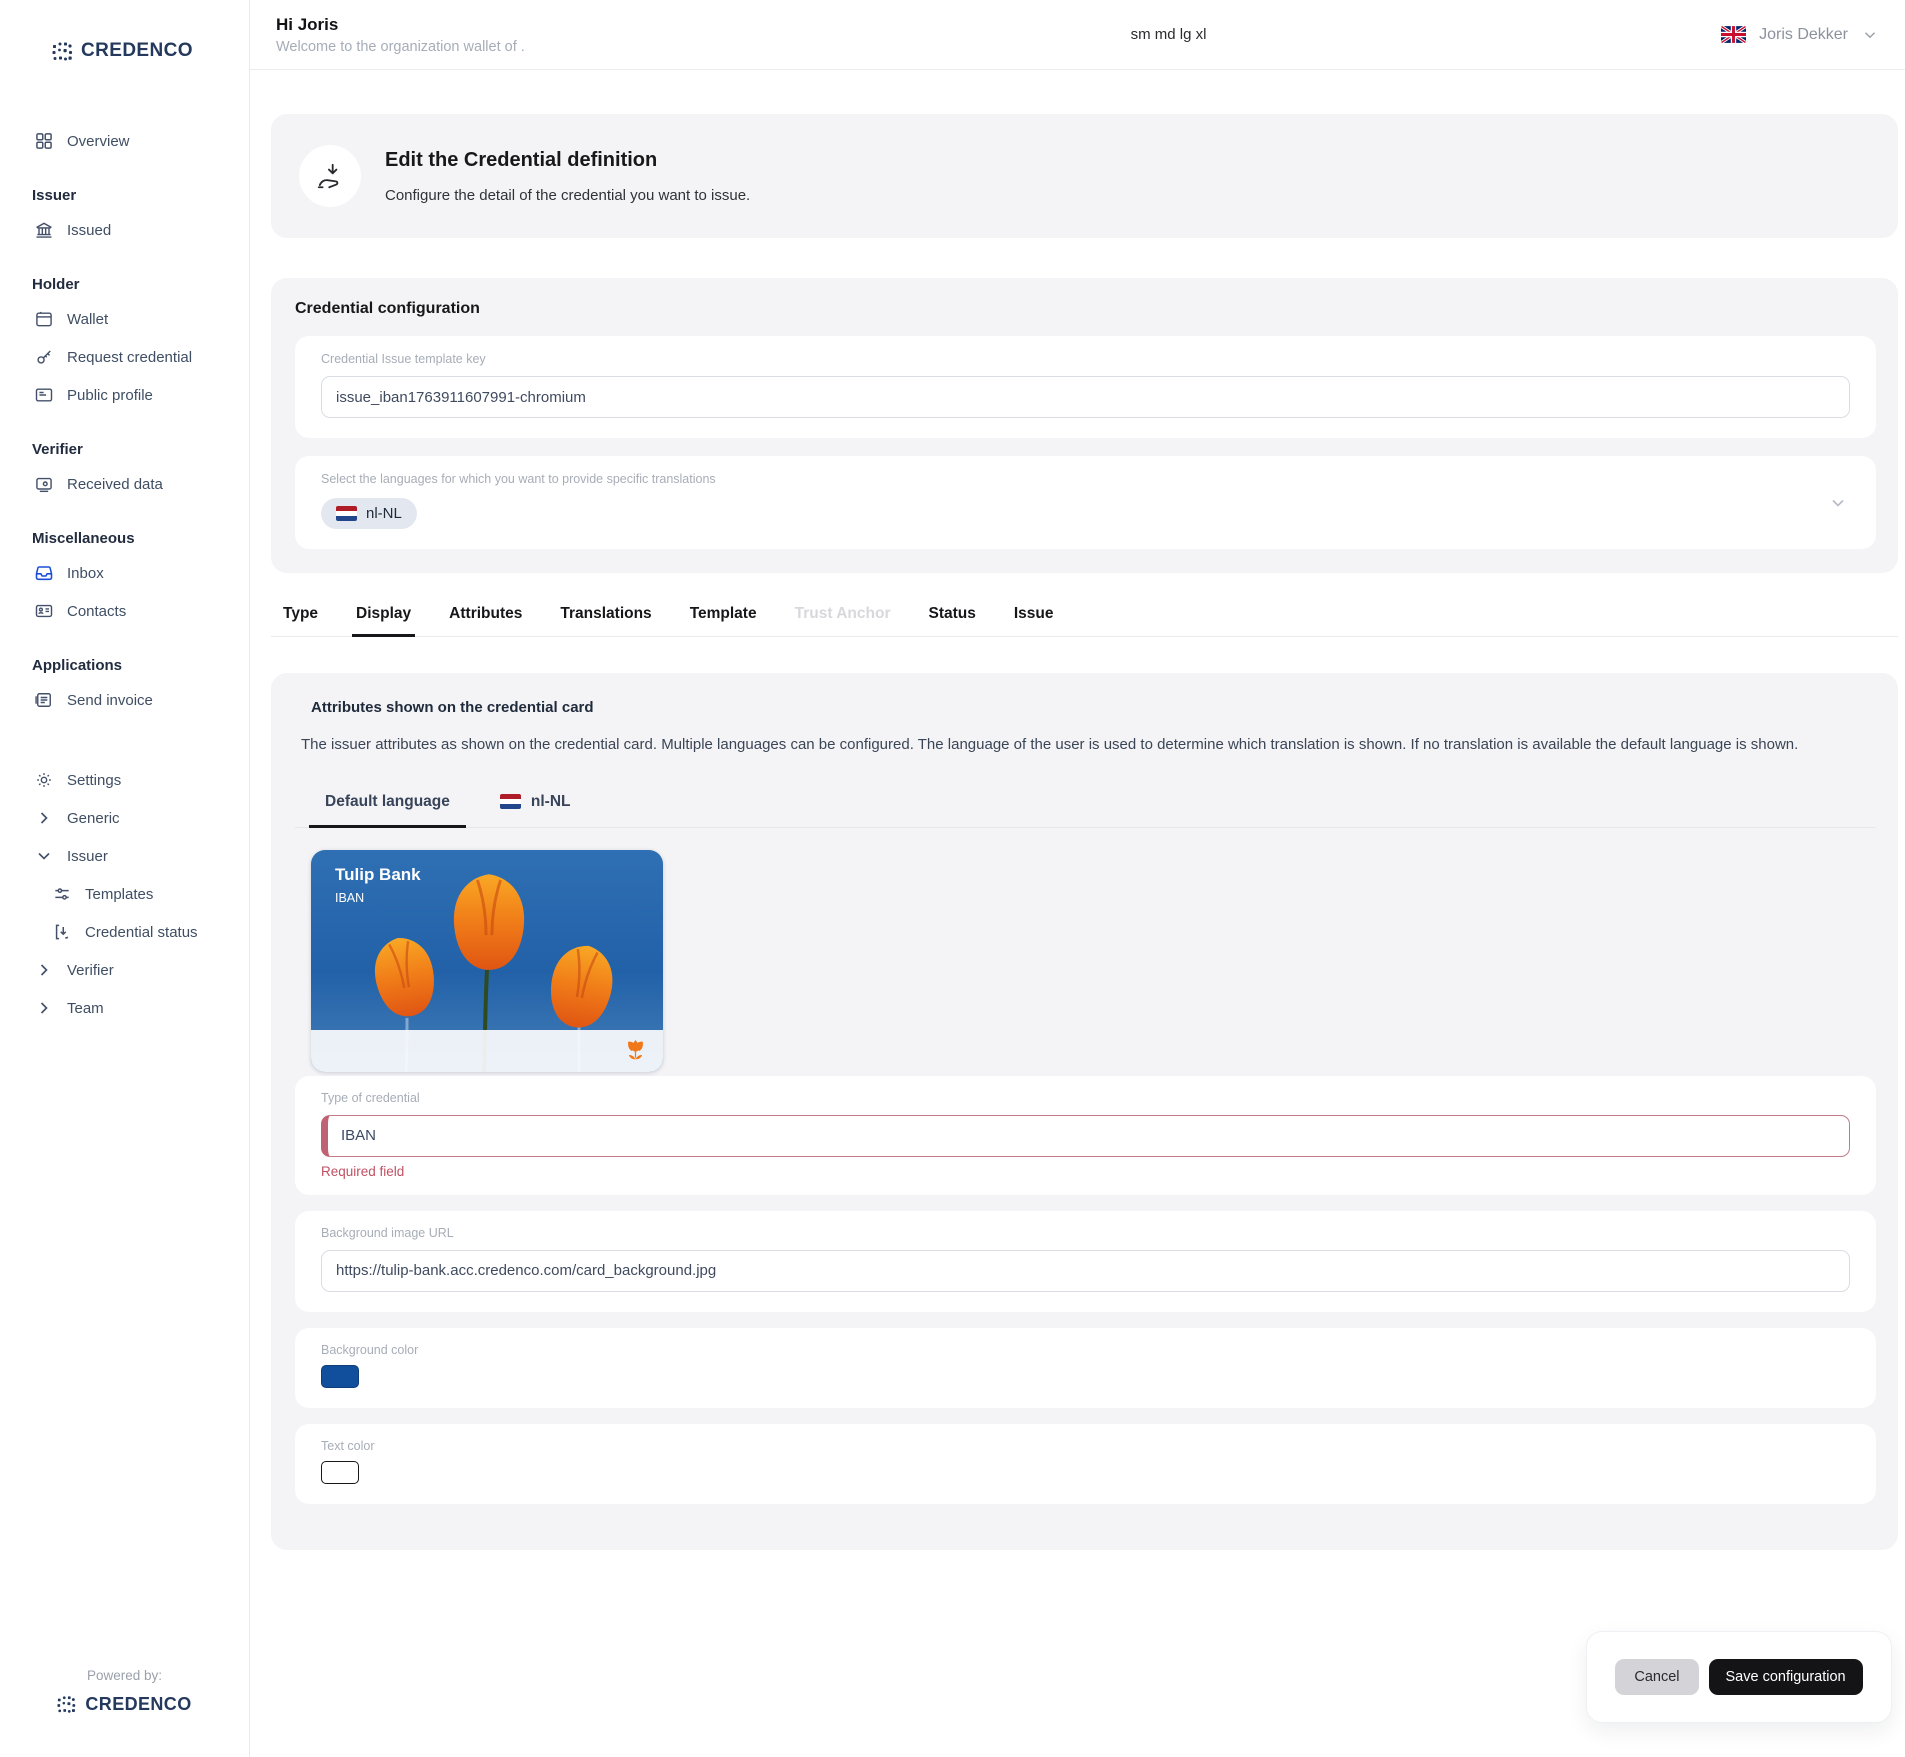 The width and height of the screenshot is (1905, 1757). I want to click on hand-receive-icon, so click(330, 176).